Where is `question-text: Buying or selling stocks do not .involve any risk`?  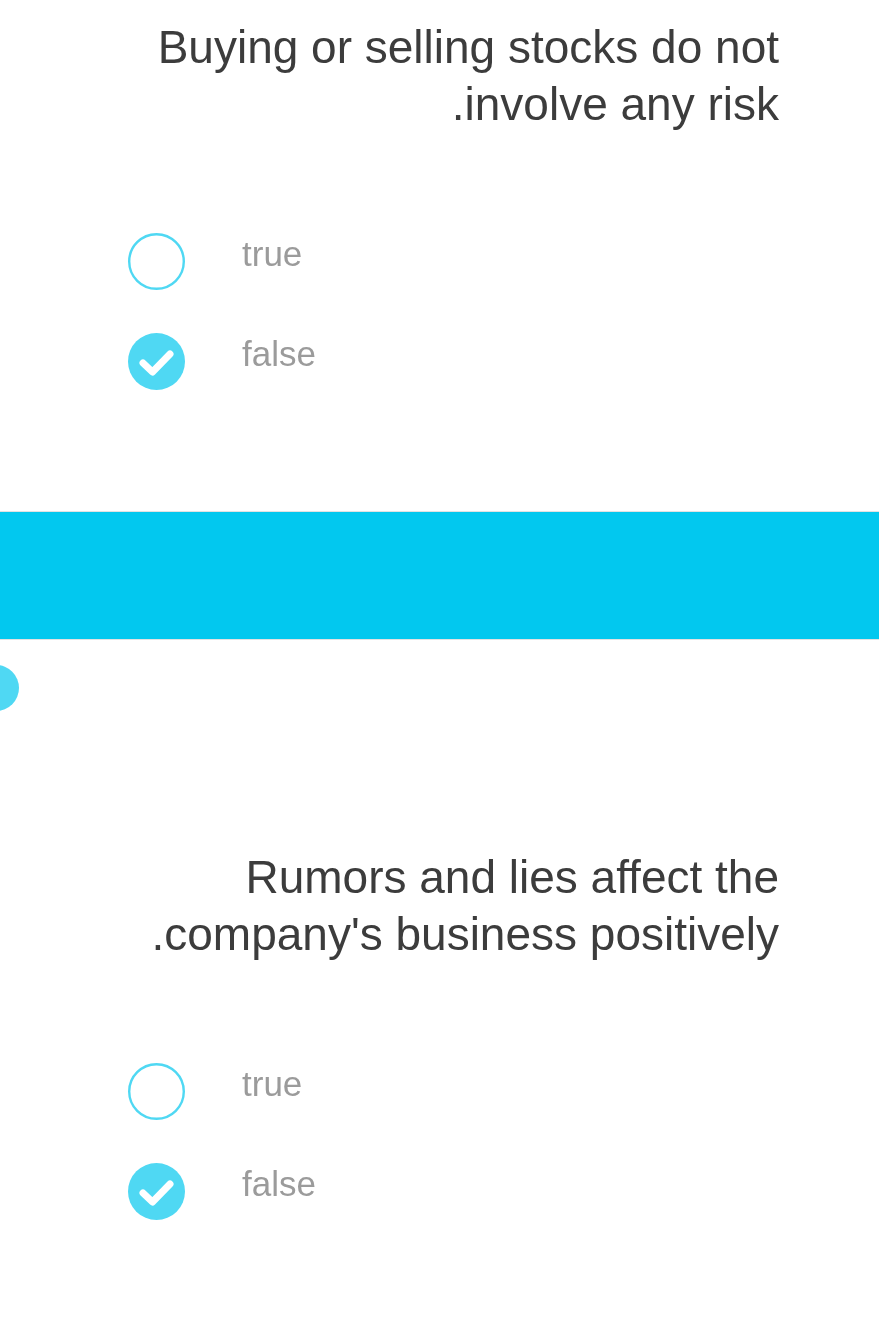
question-text: Buying or selling stocks do not .involve any risk is located at coordinates (468, 75).